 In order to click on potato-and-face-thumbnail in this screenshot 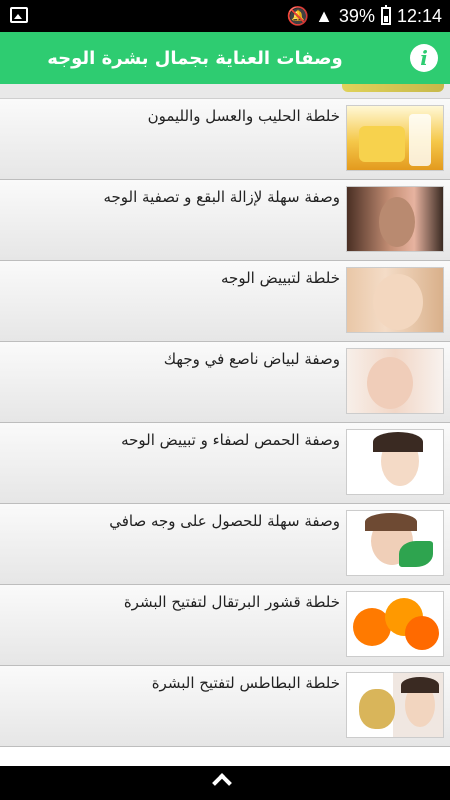, I will do `click(395, 705)`.